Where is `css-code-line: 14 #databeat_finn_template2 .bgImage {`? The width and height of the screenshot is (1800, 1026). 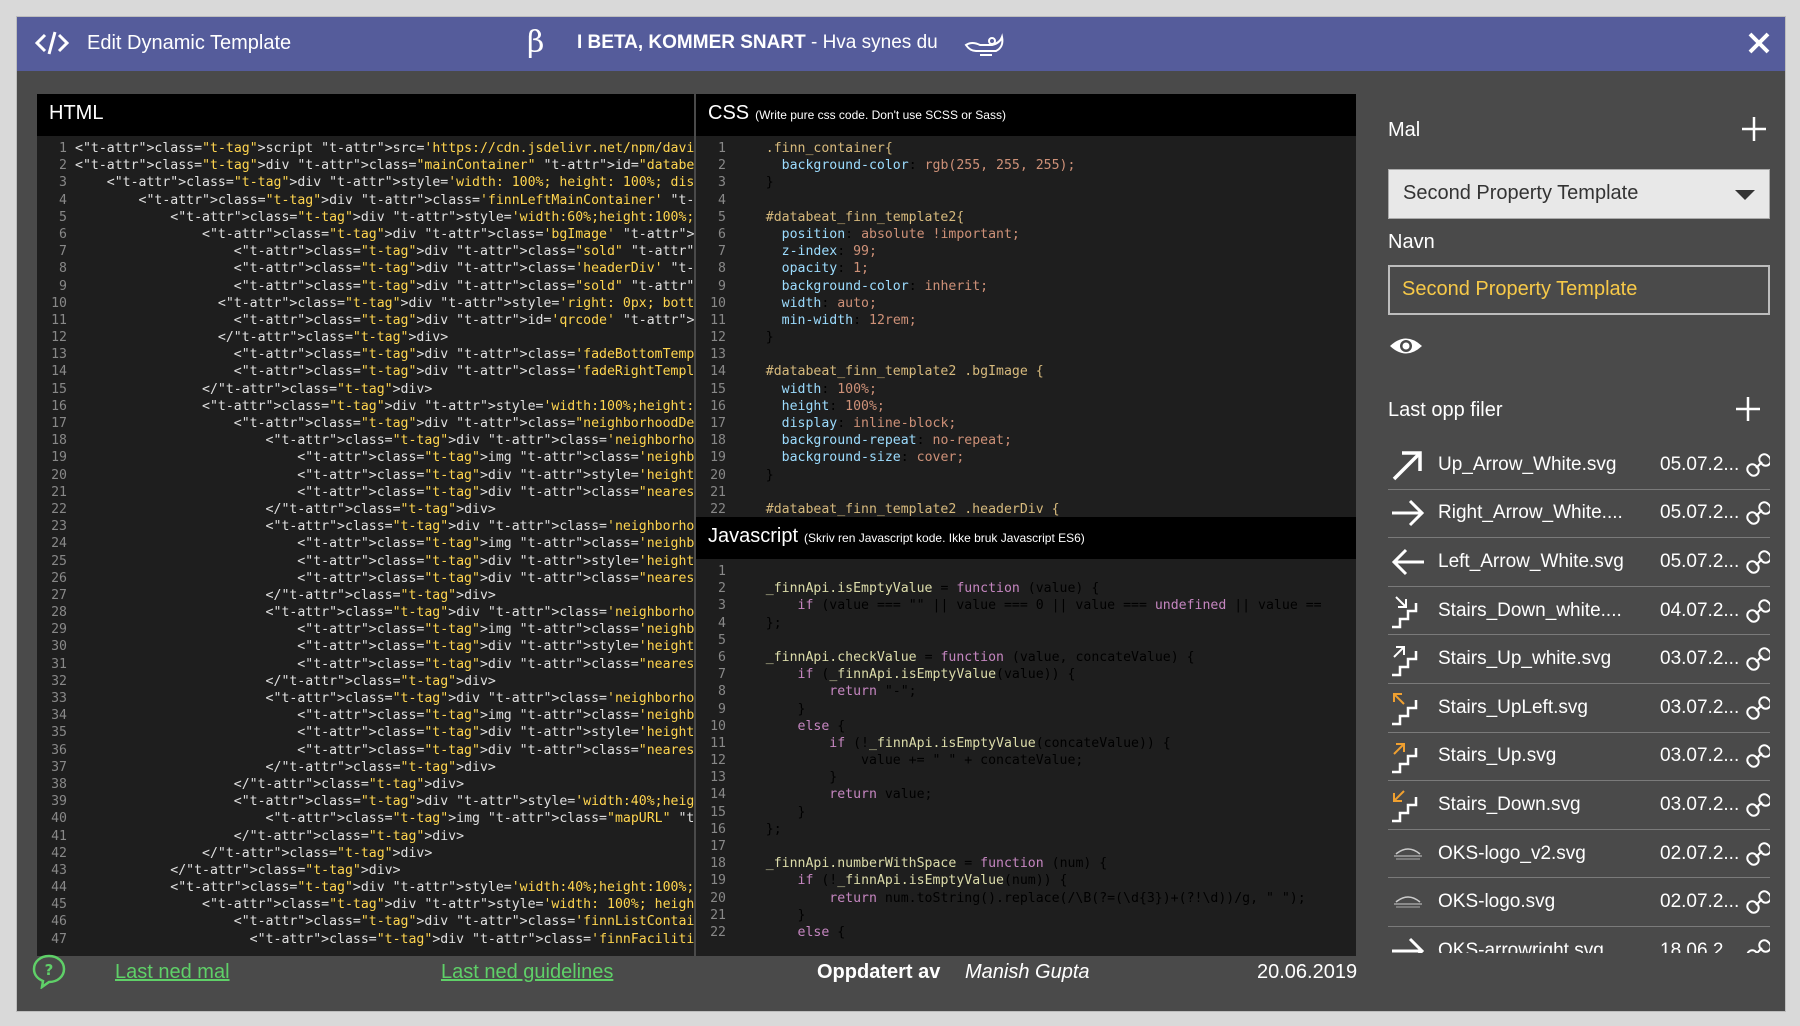 css-code-line: 14 #databeat_finn_template2 .bgImage { is located at coordinates (1026, 371).